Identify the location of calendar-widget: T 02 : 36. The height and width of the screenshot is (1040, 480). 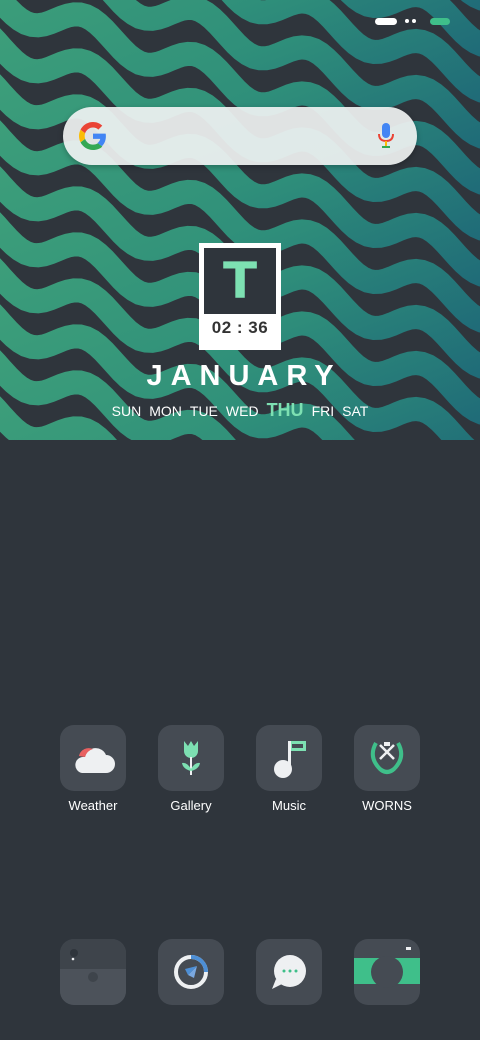
(240, 296).